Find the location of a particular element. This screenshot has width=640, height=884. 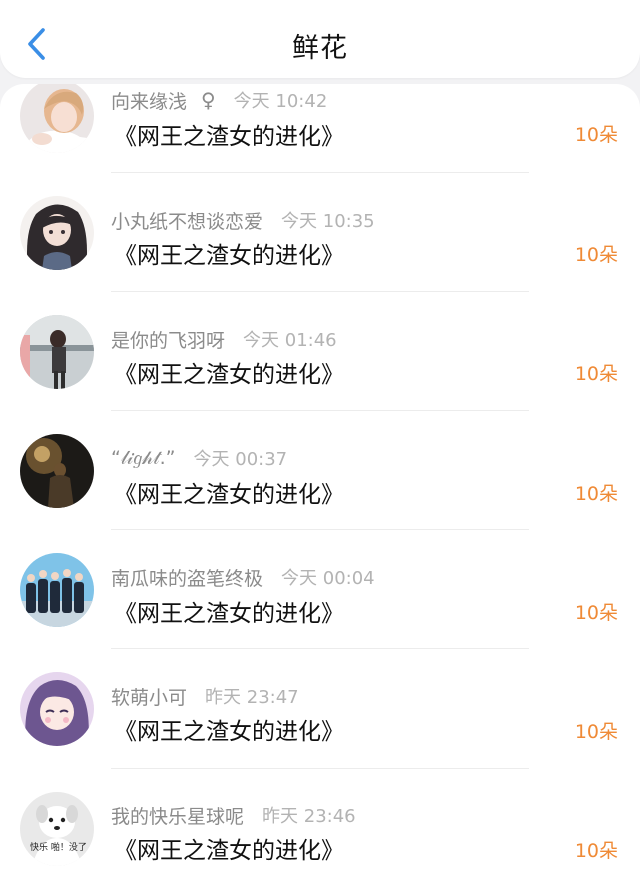

username: 我的快乐星球呢 is located at coordinates (177, 815).